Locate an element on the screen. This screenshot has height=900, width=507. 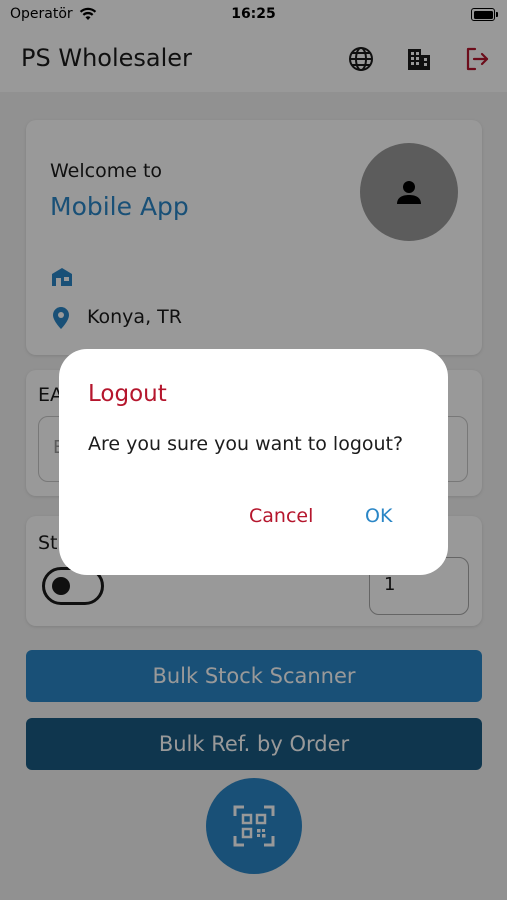
dialog-message: Are you sure you want to logout? is located at coordinates (246, 444).